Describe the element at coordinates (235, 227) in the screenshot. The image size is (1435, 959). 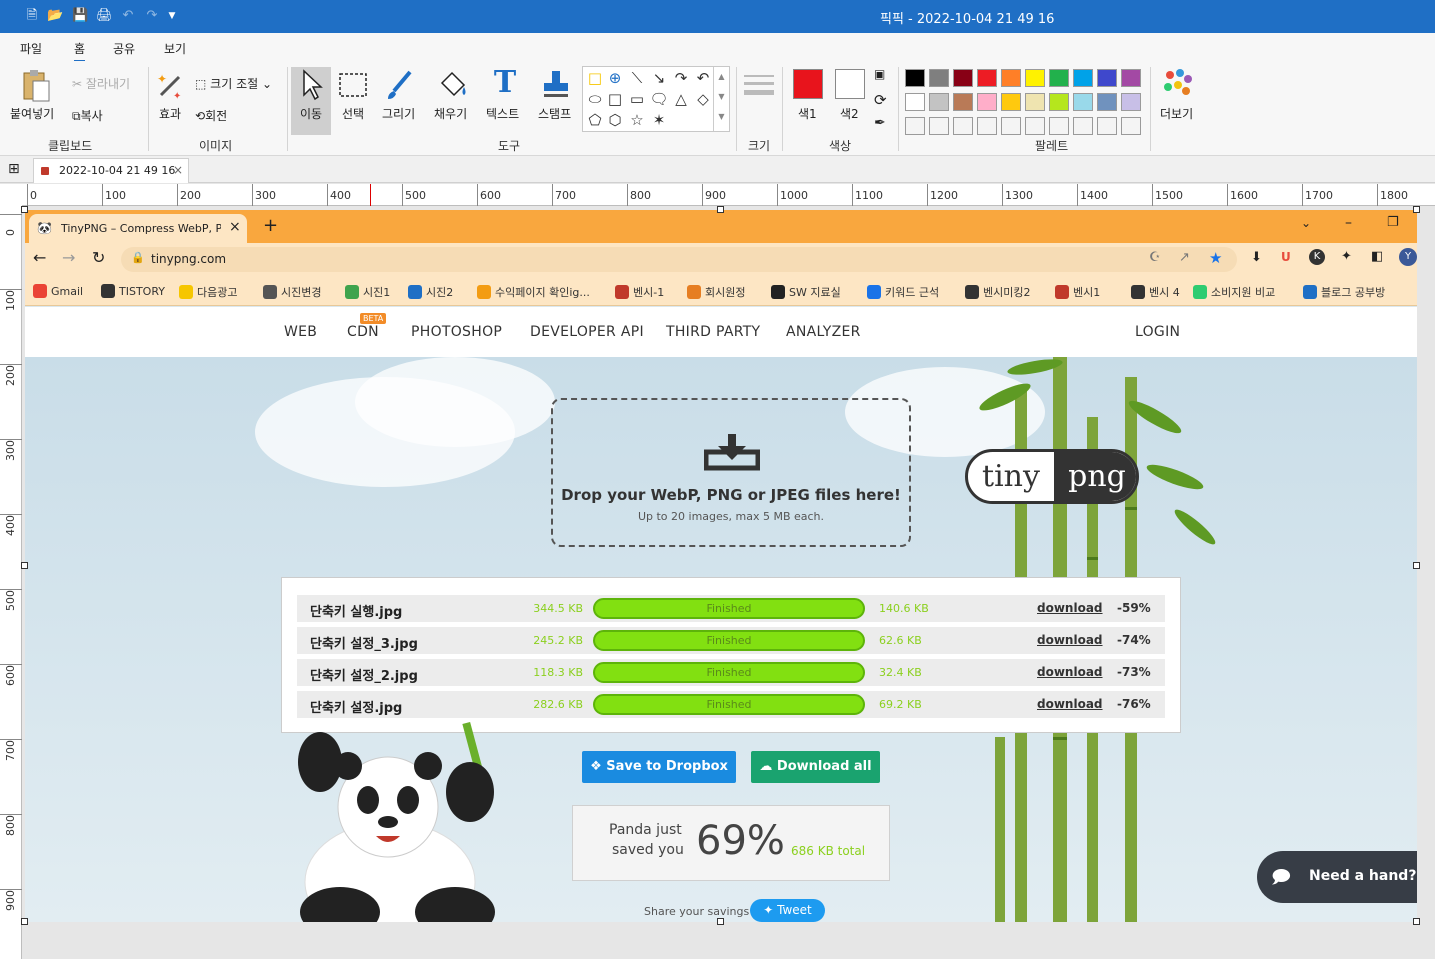
I see `close-browser-tab-icon: ×` at that location.